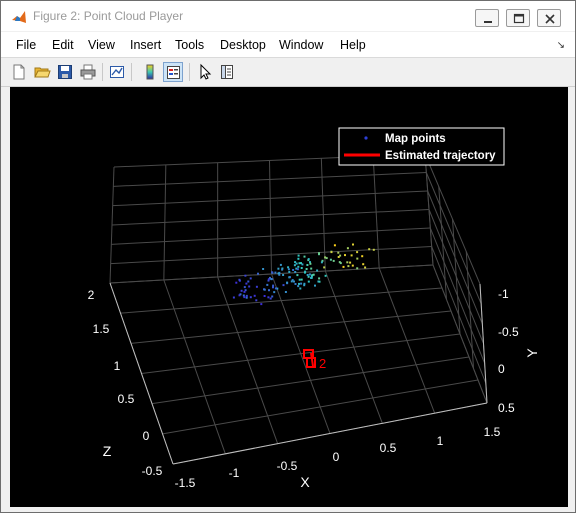 This screenshot has height=513, width=576. What do you see at coordinates (518, 18) in the screenshot?
I see `maximize-button` at bounding box center [518, 18].